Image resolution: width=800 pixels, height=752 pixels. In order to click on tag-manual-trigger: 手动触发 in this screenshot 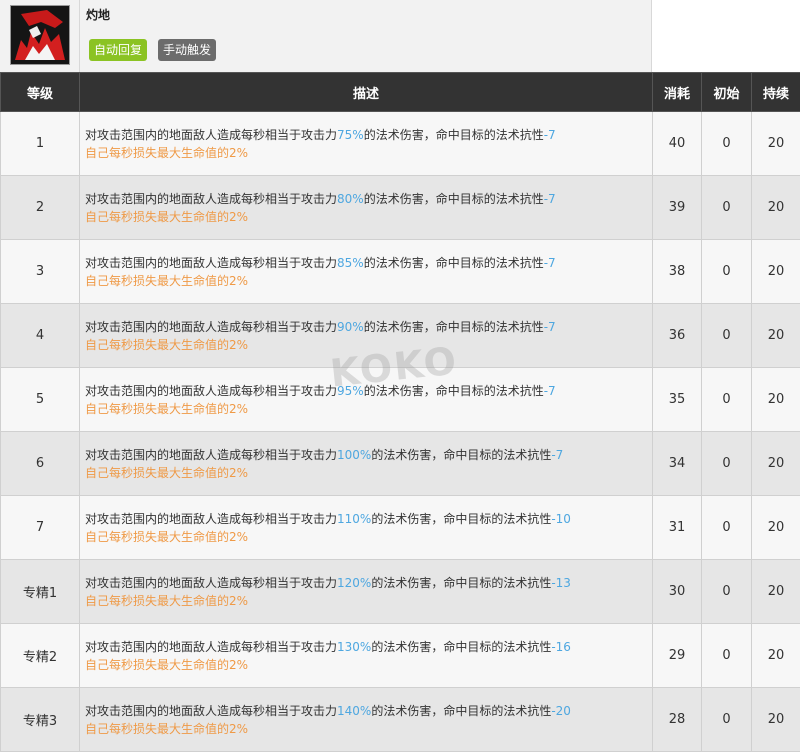, I will do `click(187, 50)`.